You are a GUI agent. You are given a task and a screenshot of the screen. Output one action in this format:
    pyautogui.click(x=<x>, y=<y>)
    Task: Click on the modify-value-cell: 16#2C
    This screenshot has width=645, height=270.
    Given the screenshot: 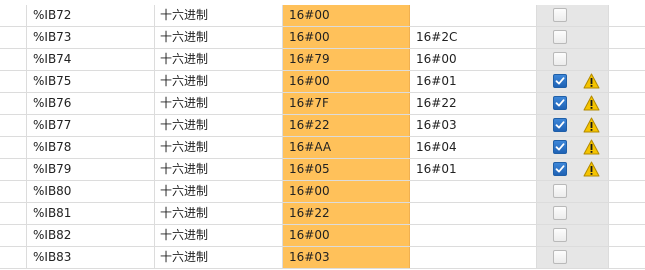 What is the action you would take?
    pyautogui.click(x=473, y=37)
    